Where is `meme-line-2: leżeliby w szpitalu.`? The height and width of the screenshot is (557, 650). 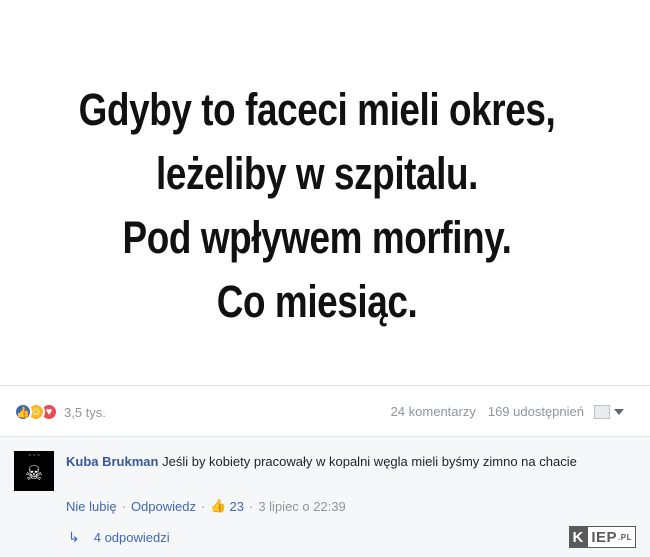
meme-line-2: leżeliby w szpitalu. is located at coordinates (317, 173).